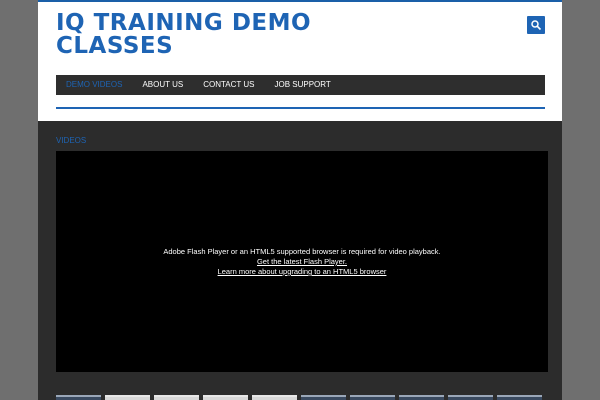 This screenshot has width=600, height=400. What do you see at coordinates (206, 35) in the screenshot?
I see `site-title: IQ TRAINING DEMO CLASSES` at bounding box center [206, 35].